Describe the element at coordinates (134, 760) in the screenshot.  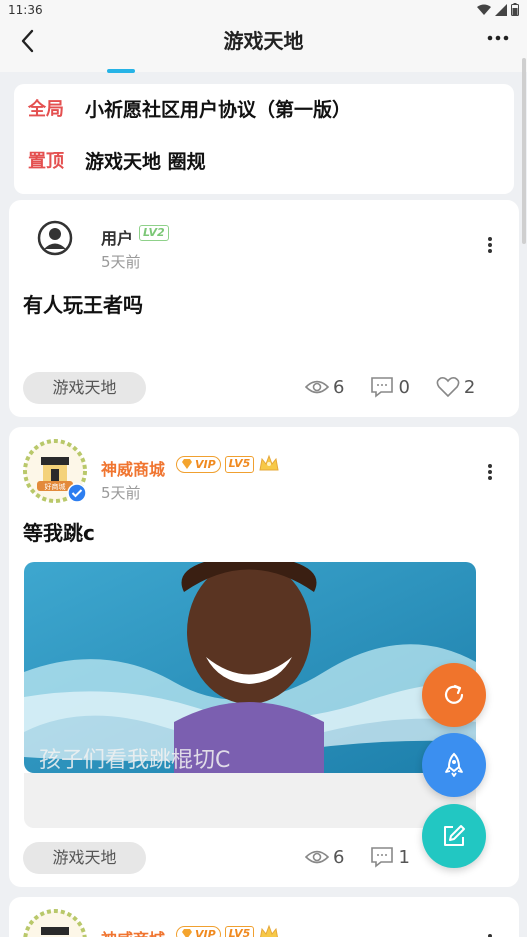
I see `image-caption: 孩子们看我跳棍切C` at that location.